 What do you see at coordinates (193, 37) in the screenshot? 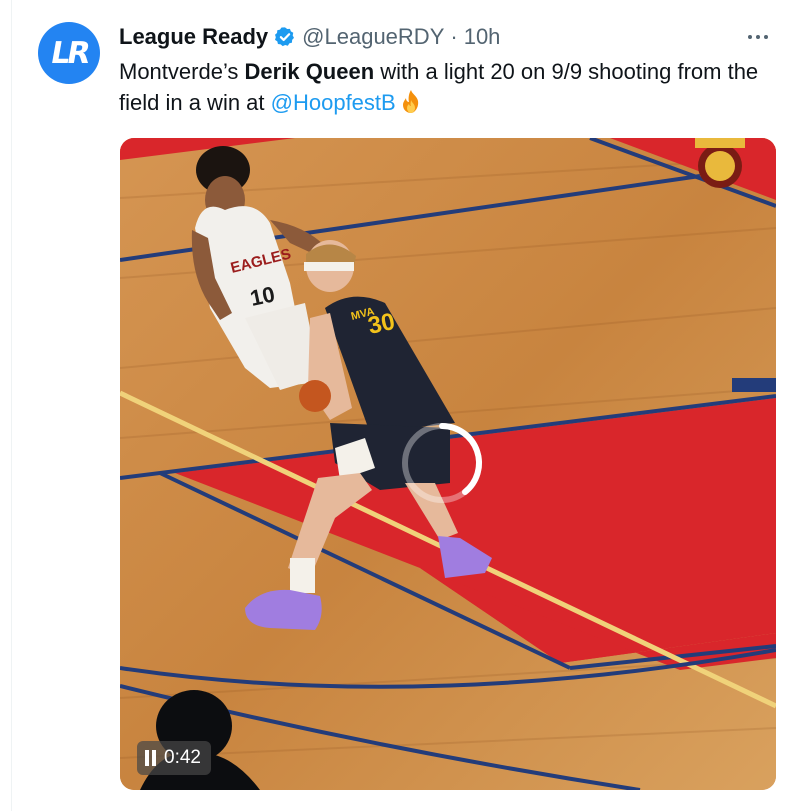
I see `author-name: League Ready` at bounding box center [193, 37].